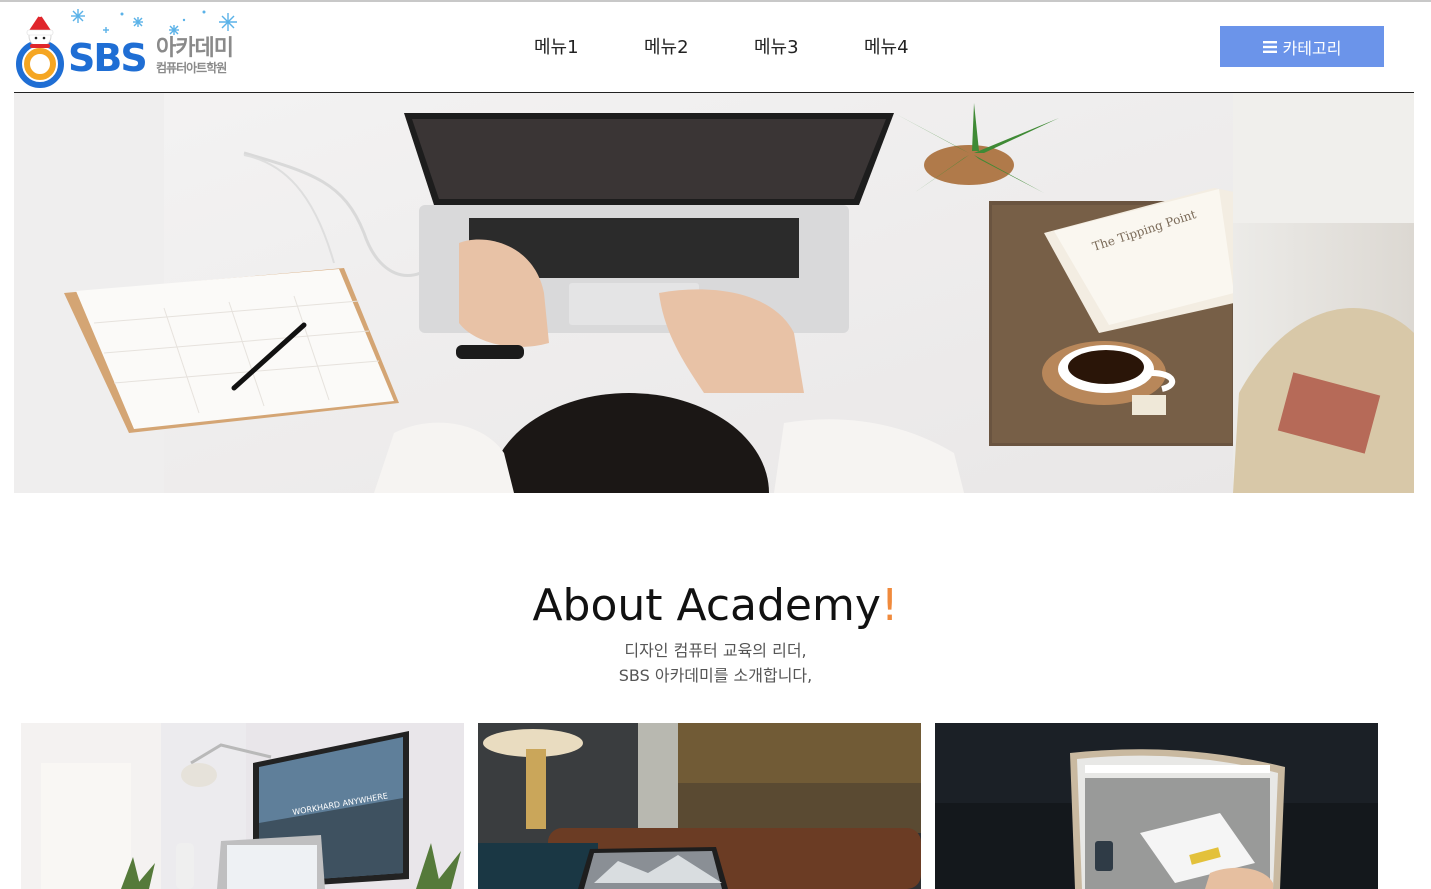 This screenshot has width=1431, height=889. Describe the element at coordinates (40, 49) in the screenshot. I see `snowman-icon` at that location.